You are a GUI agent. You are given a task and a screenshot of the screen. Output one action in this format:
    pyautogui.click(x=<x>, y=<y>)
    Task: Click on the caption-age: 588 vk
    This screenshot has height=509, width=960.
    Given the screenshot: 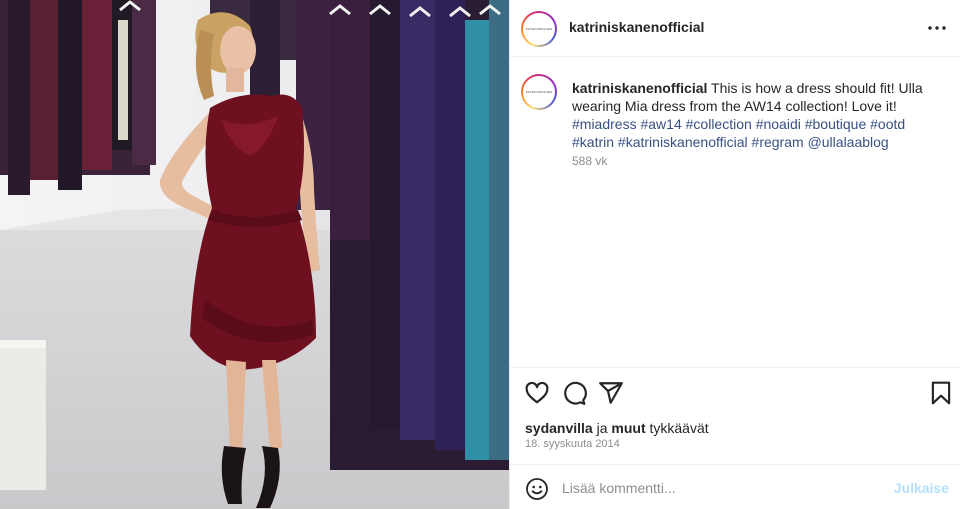 What is the action you would take?
    pyautogui.click(x=589, y=161)
    